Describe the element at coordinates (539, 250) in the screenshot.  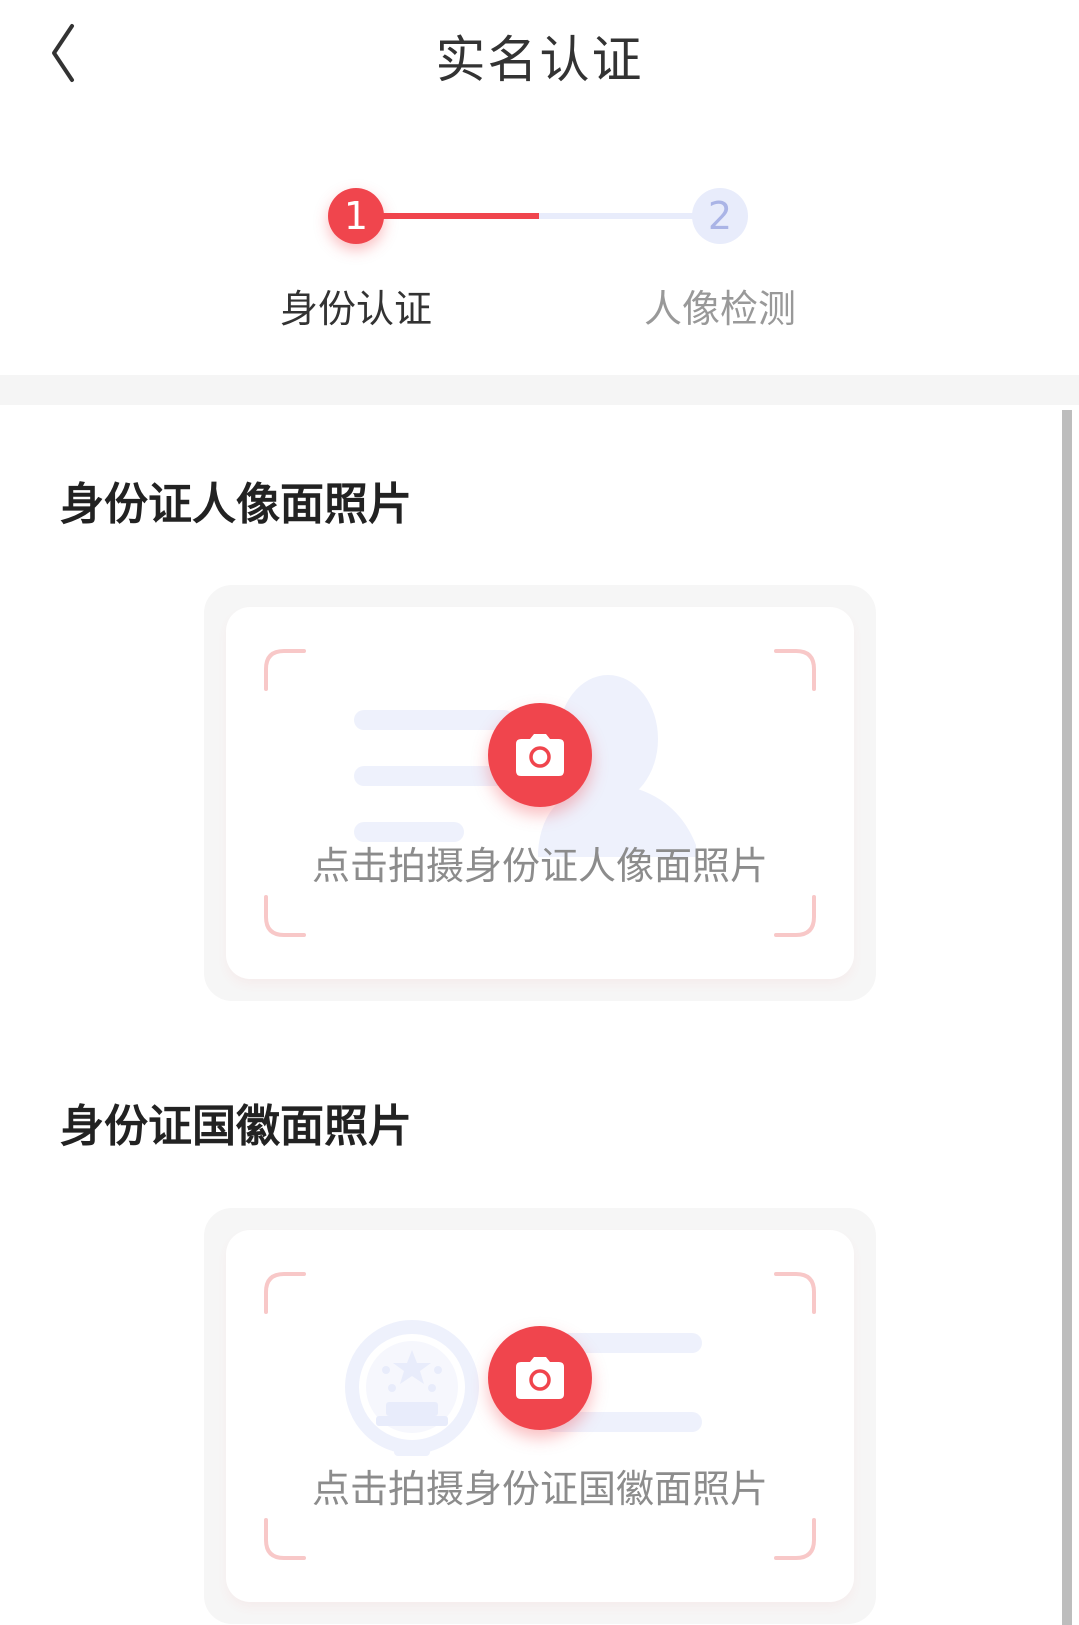
I see `progress-stepper: 1 2 身份认证 人像检测` at that location.